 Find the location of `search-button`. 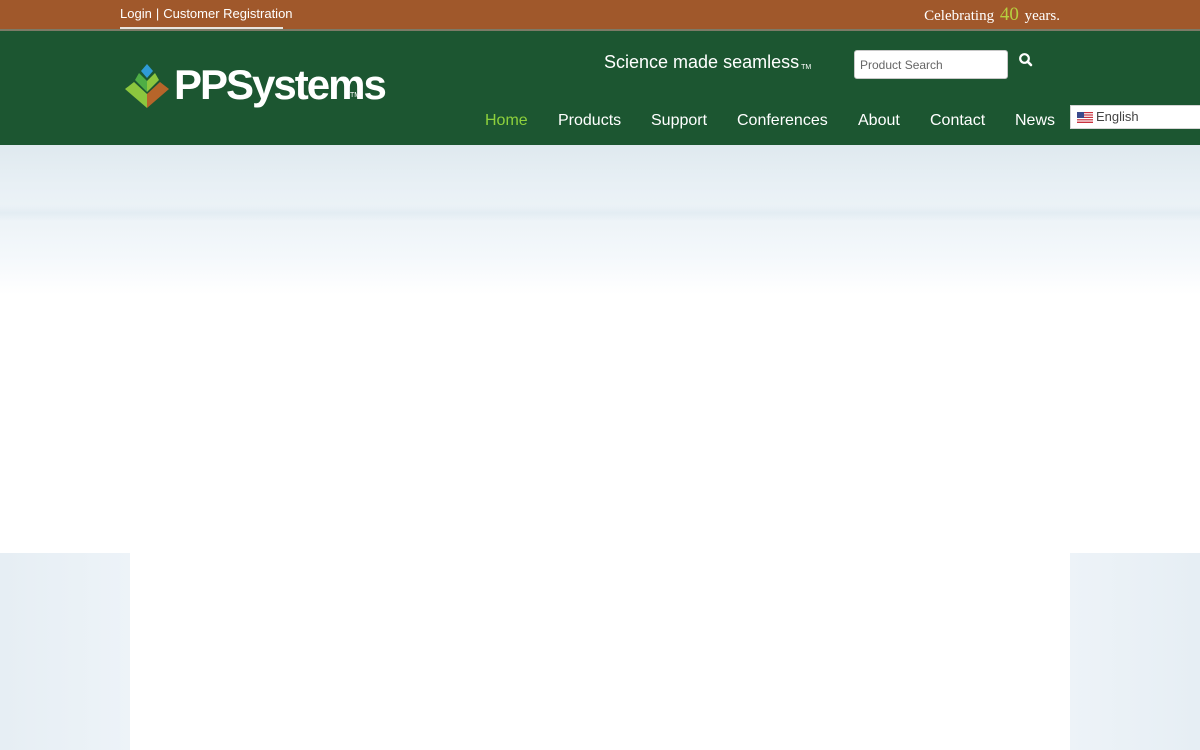

search-button is located at coordinates (1026, 61).